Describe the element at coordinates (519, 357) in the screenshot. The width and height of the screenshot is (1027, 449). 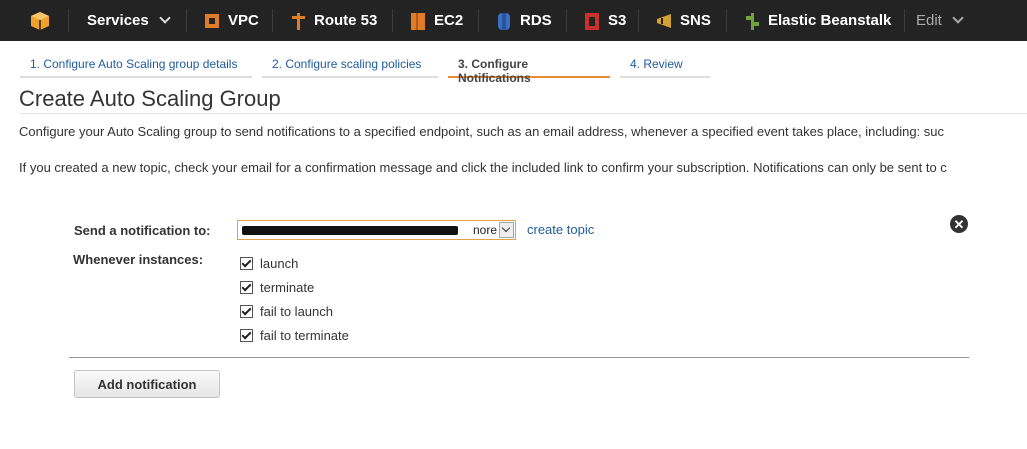
I see `form-divider` at that location.